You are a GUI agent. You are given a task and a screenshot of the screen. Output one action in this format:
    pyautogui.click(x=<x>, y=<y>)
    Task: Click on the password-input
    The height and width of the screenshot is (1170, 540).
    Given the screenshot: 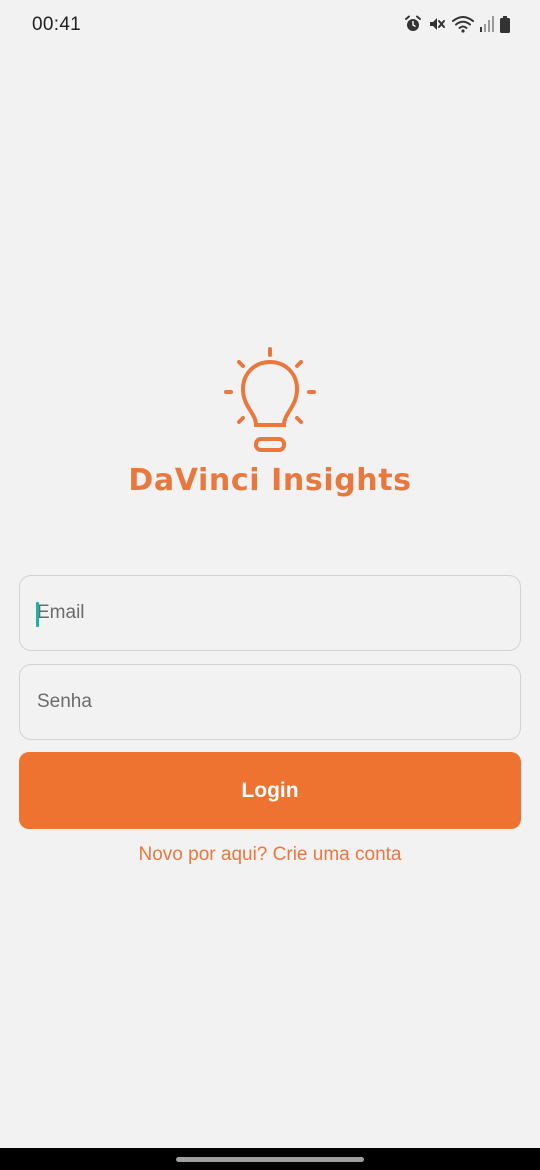 What is the action you would take?
    pyautogui.click(x=270, y=702)
    